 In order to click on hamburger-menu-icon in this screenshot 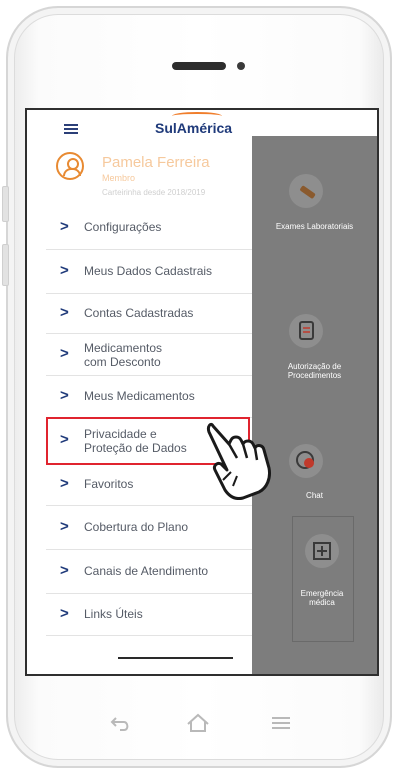, I will do `click(71, 129)`.